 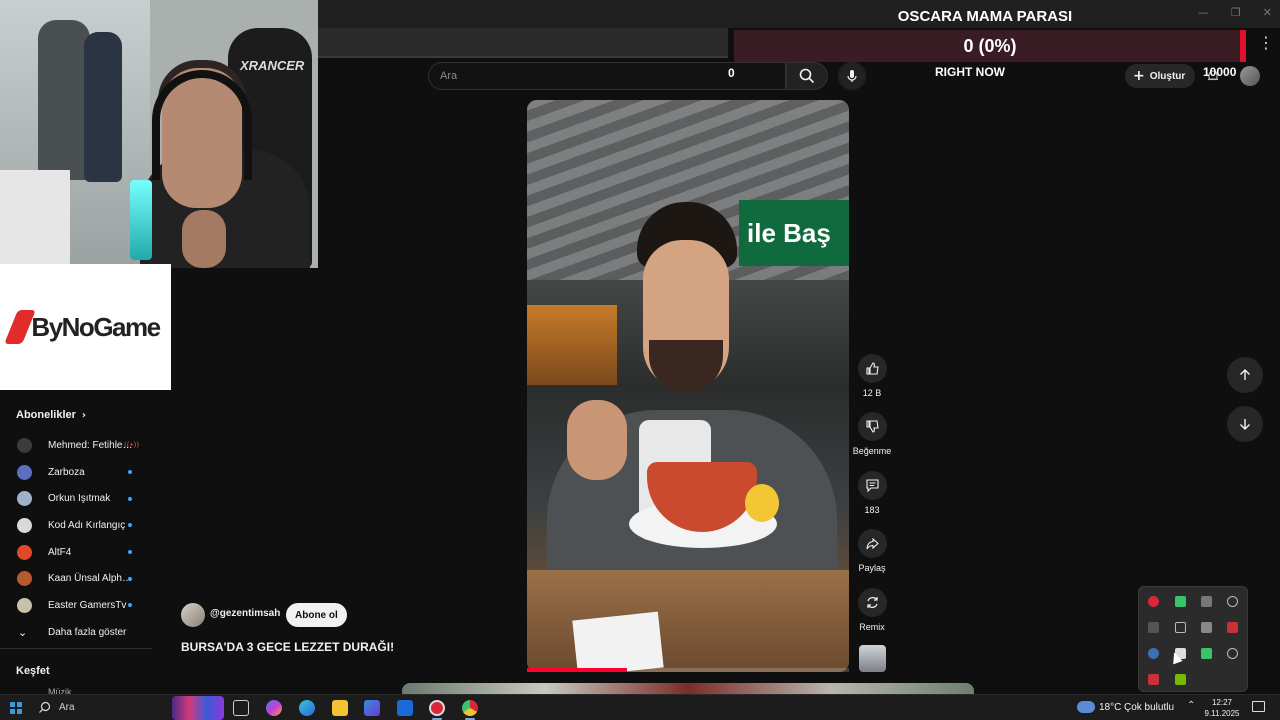 I want to click on sound-thumbnail, so click(x=872, y=658).